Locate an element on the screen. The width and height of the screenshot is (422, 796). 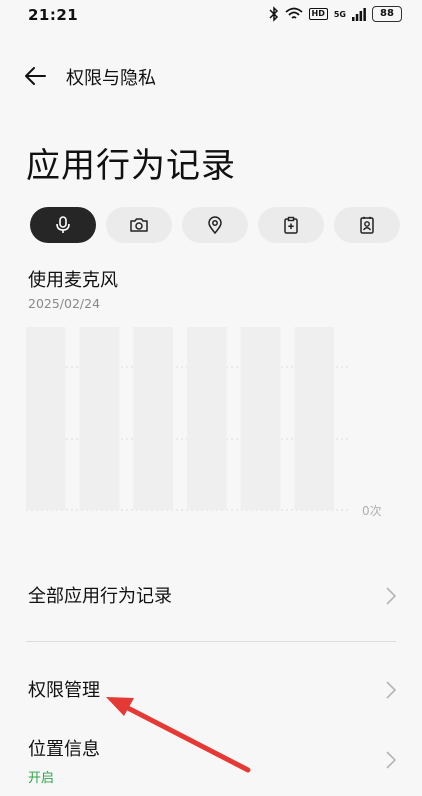
chip-microphone is located at coordinates (63, 225).